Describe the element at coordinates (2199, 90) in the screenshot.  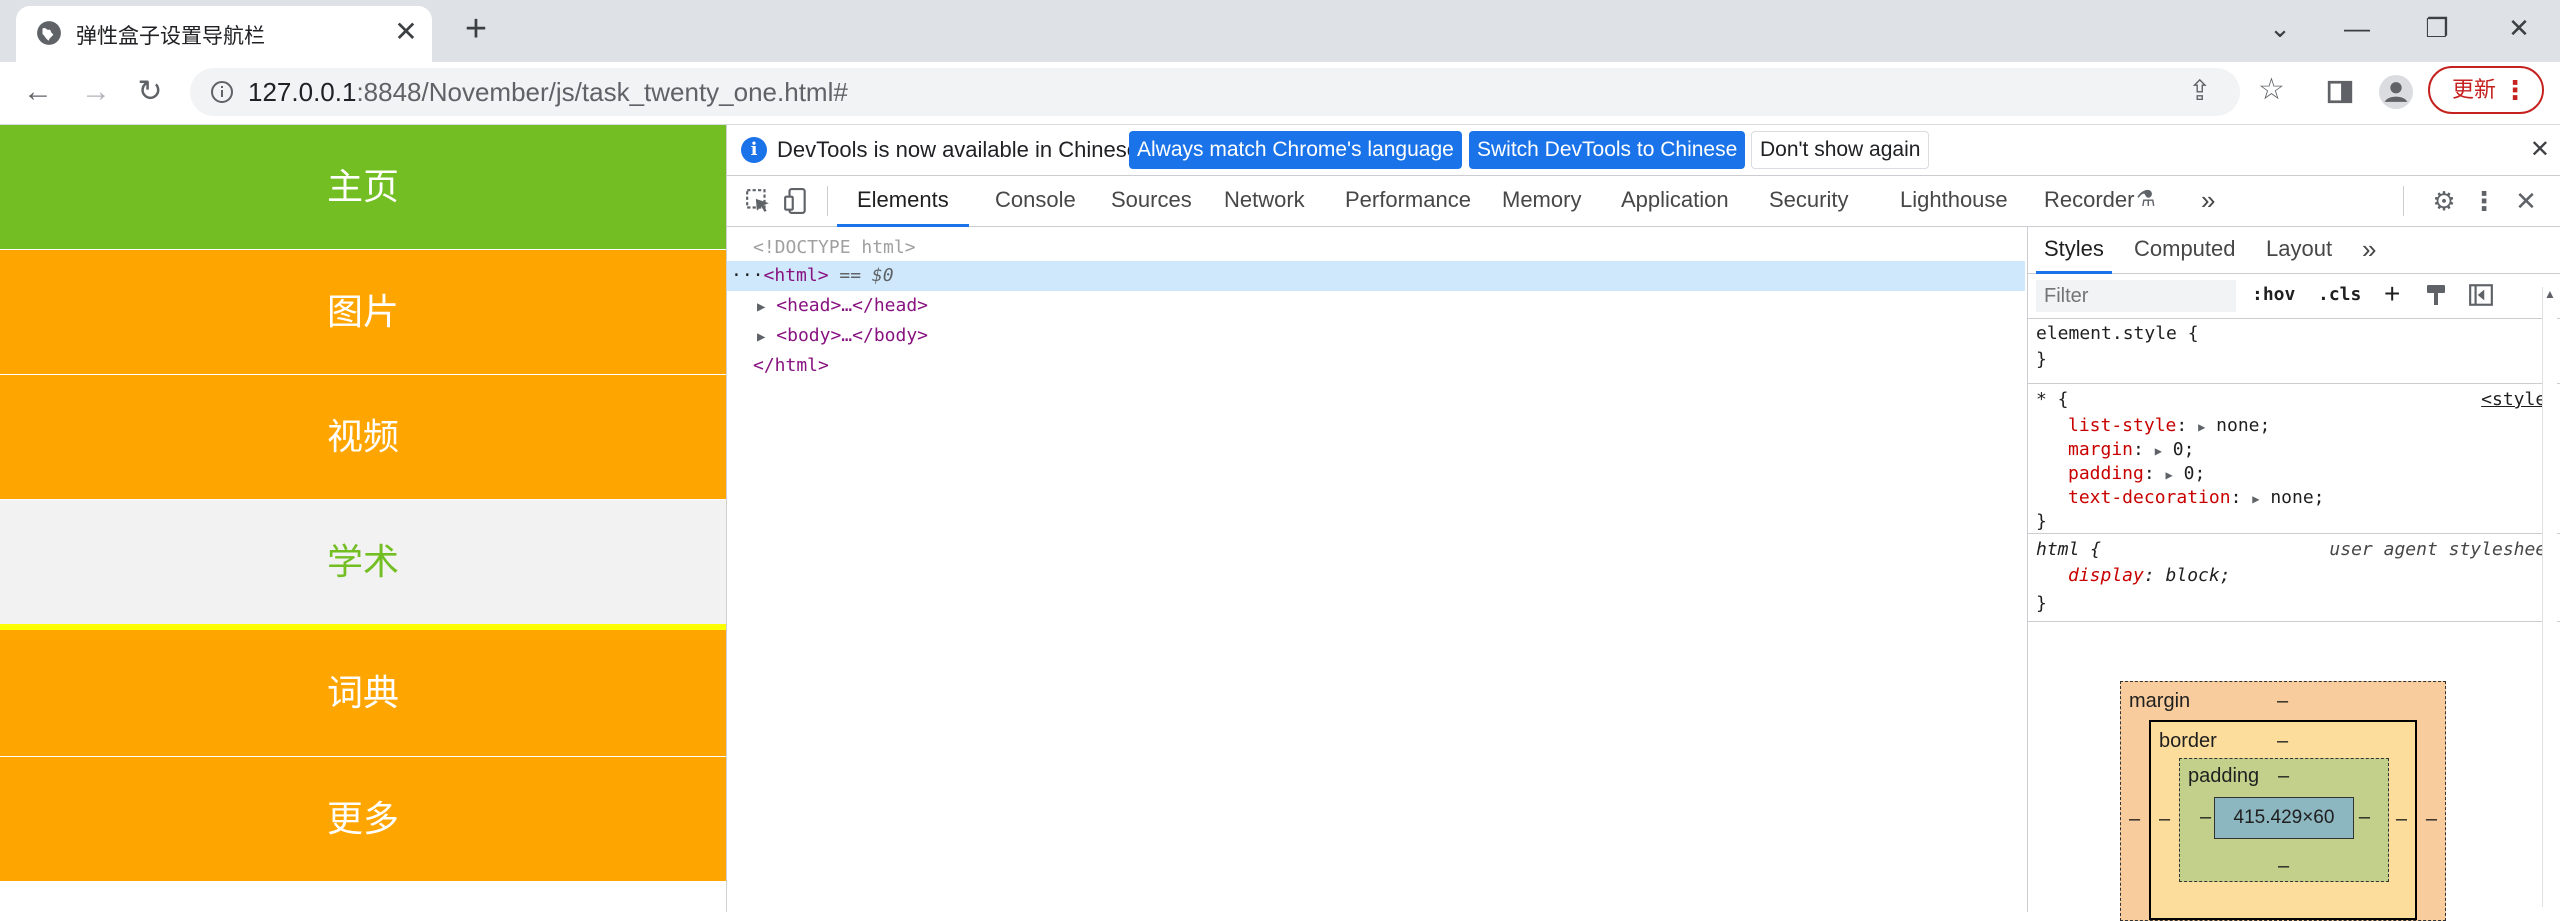
I see `share-icon: ⇪` at that location.